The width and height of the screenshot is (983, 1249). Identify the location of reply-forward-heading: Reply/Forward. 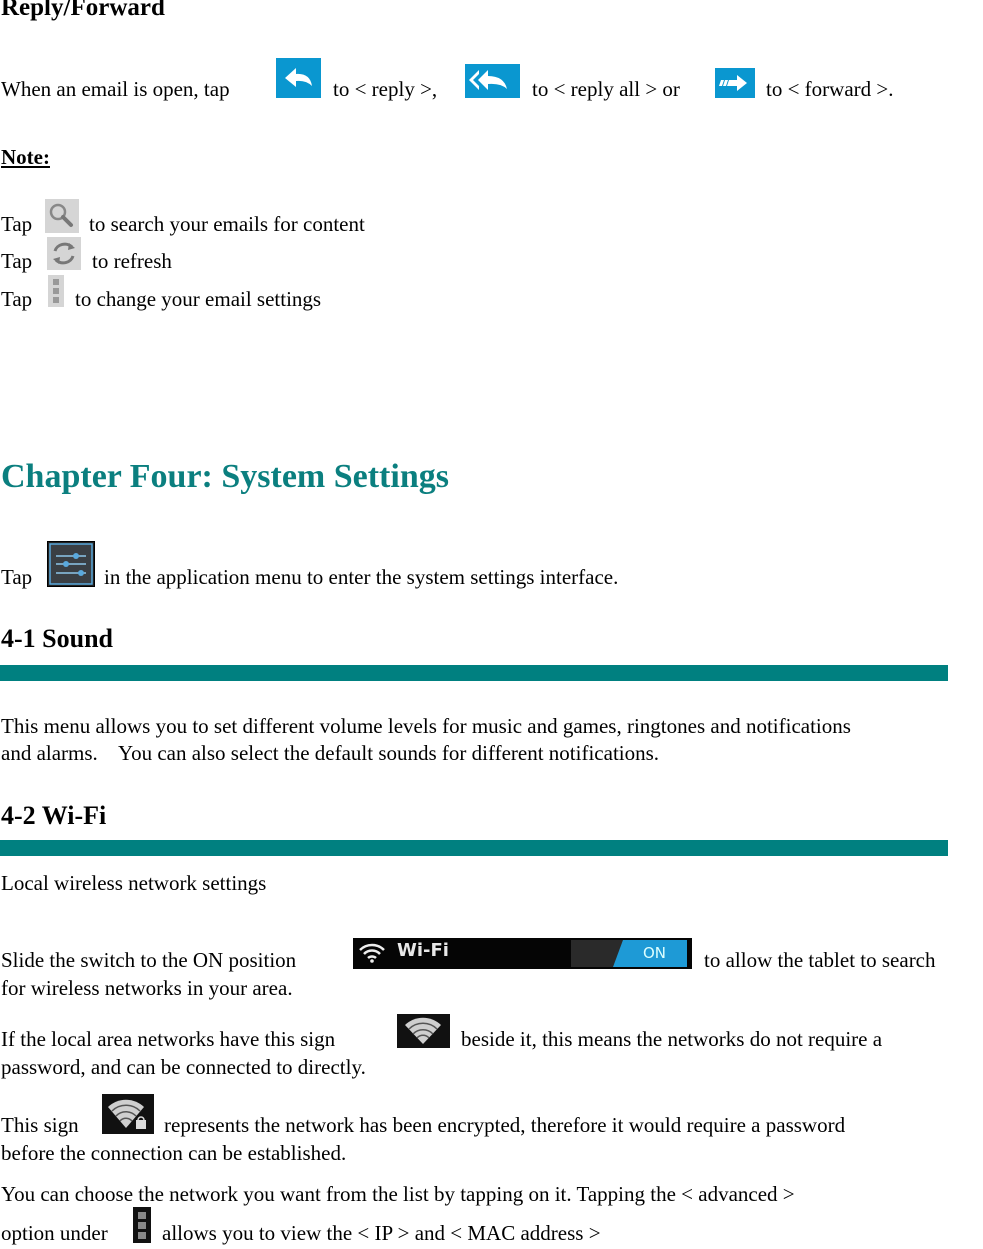
(83, 10).